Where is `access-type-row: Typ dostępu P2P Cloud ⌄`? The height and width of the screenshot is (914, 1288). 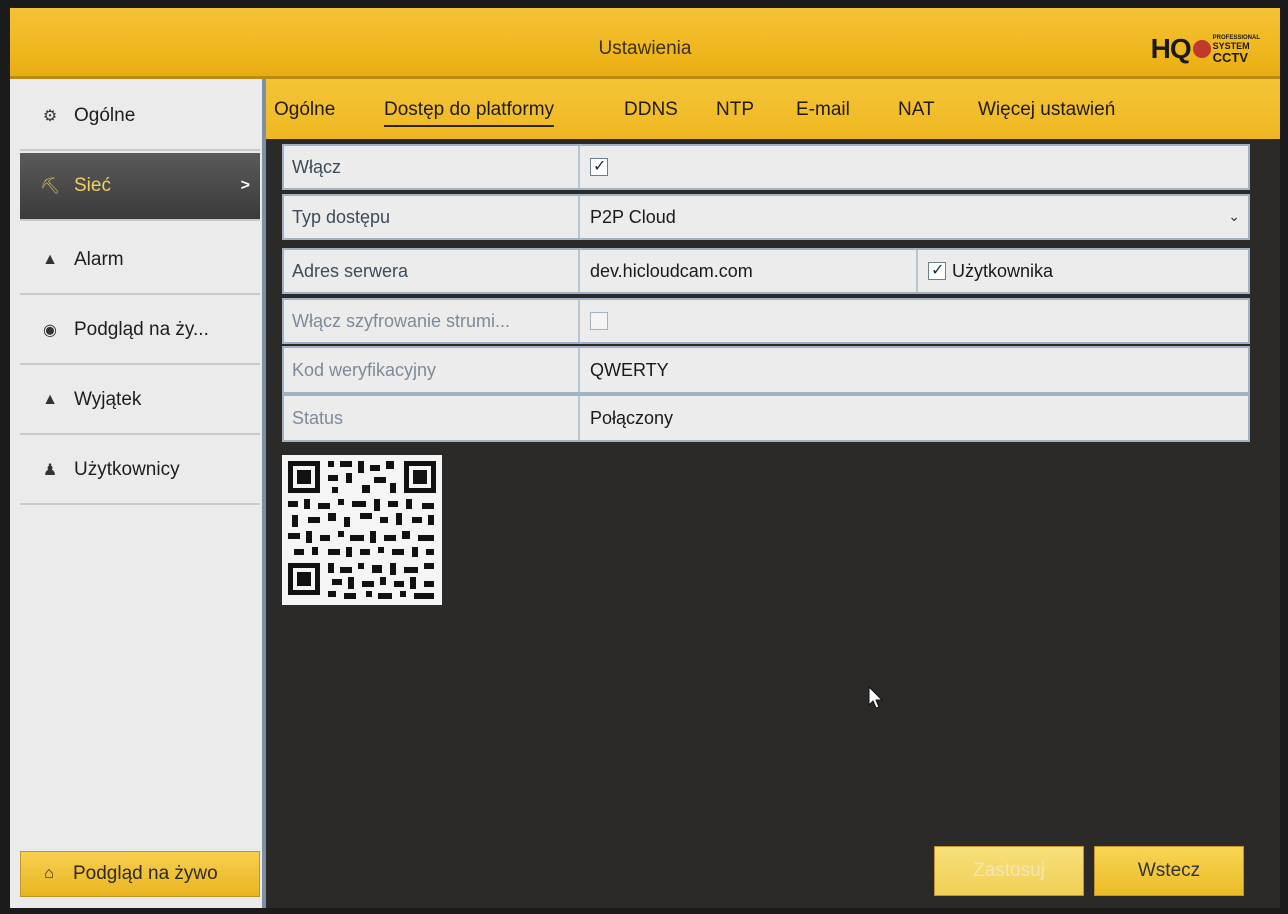 access-type-row: Typ dostępu P2P Cloud ⌄ is located at coordinates (766, 217).